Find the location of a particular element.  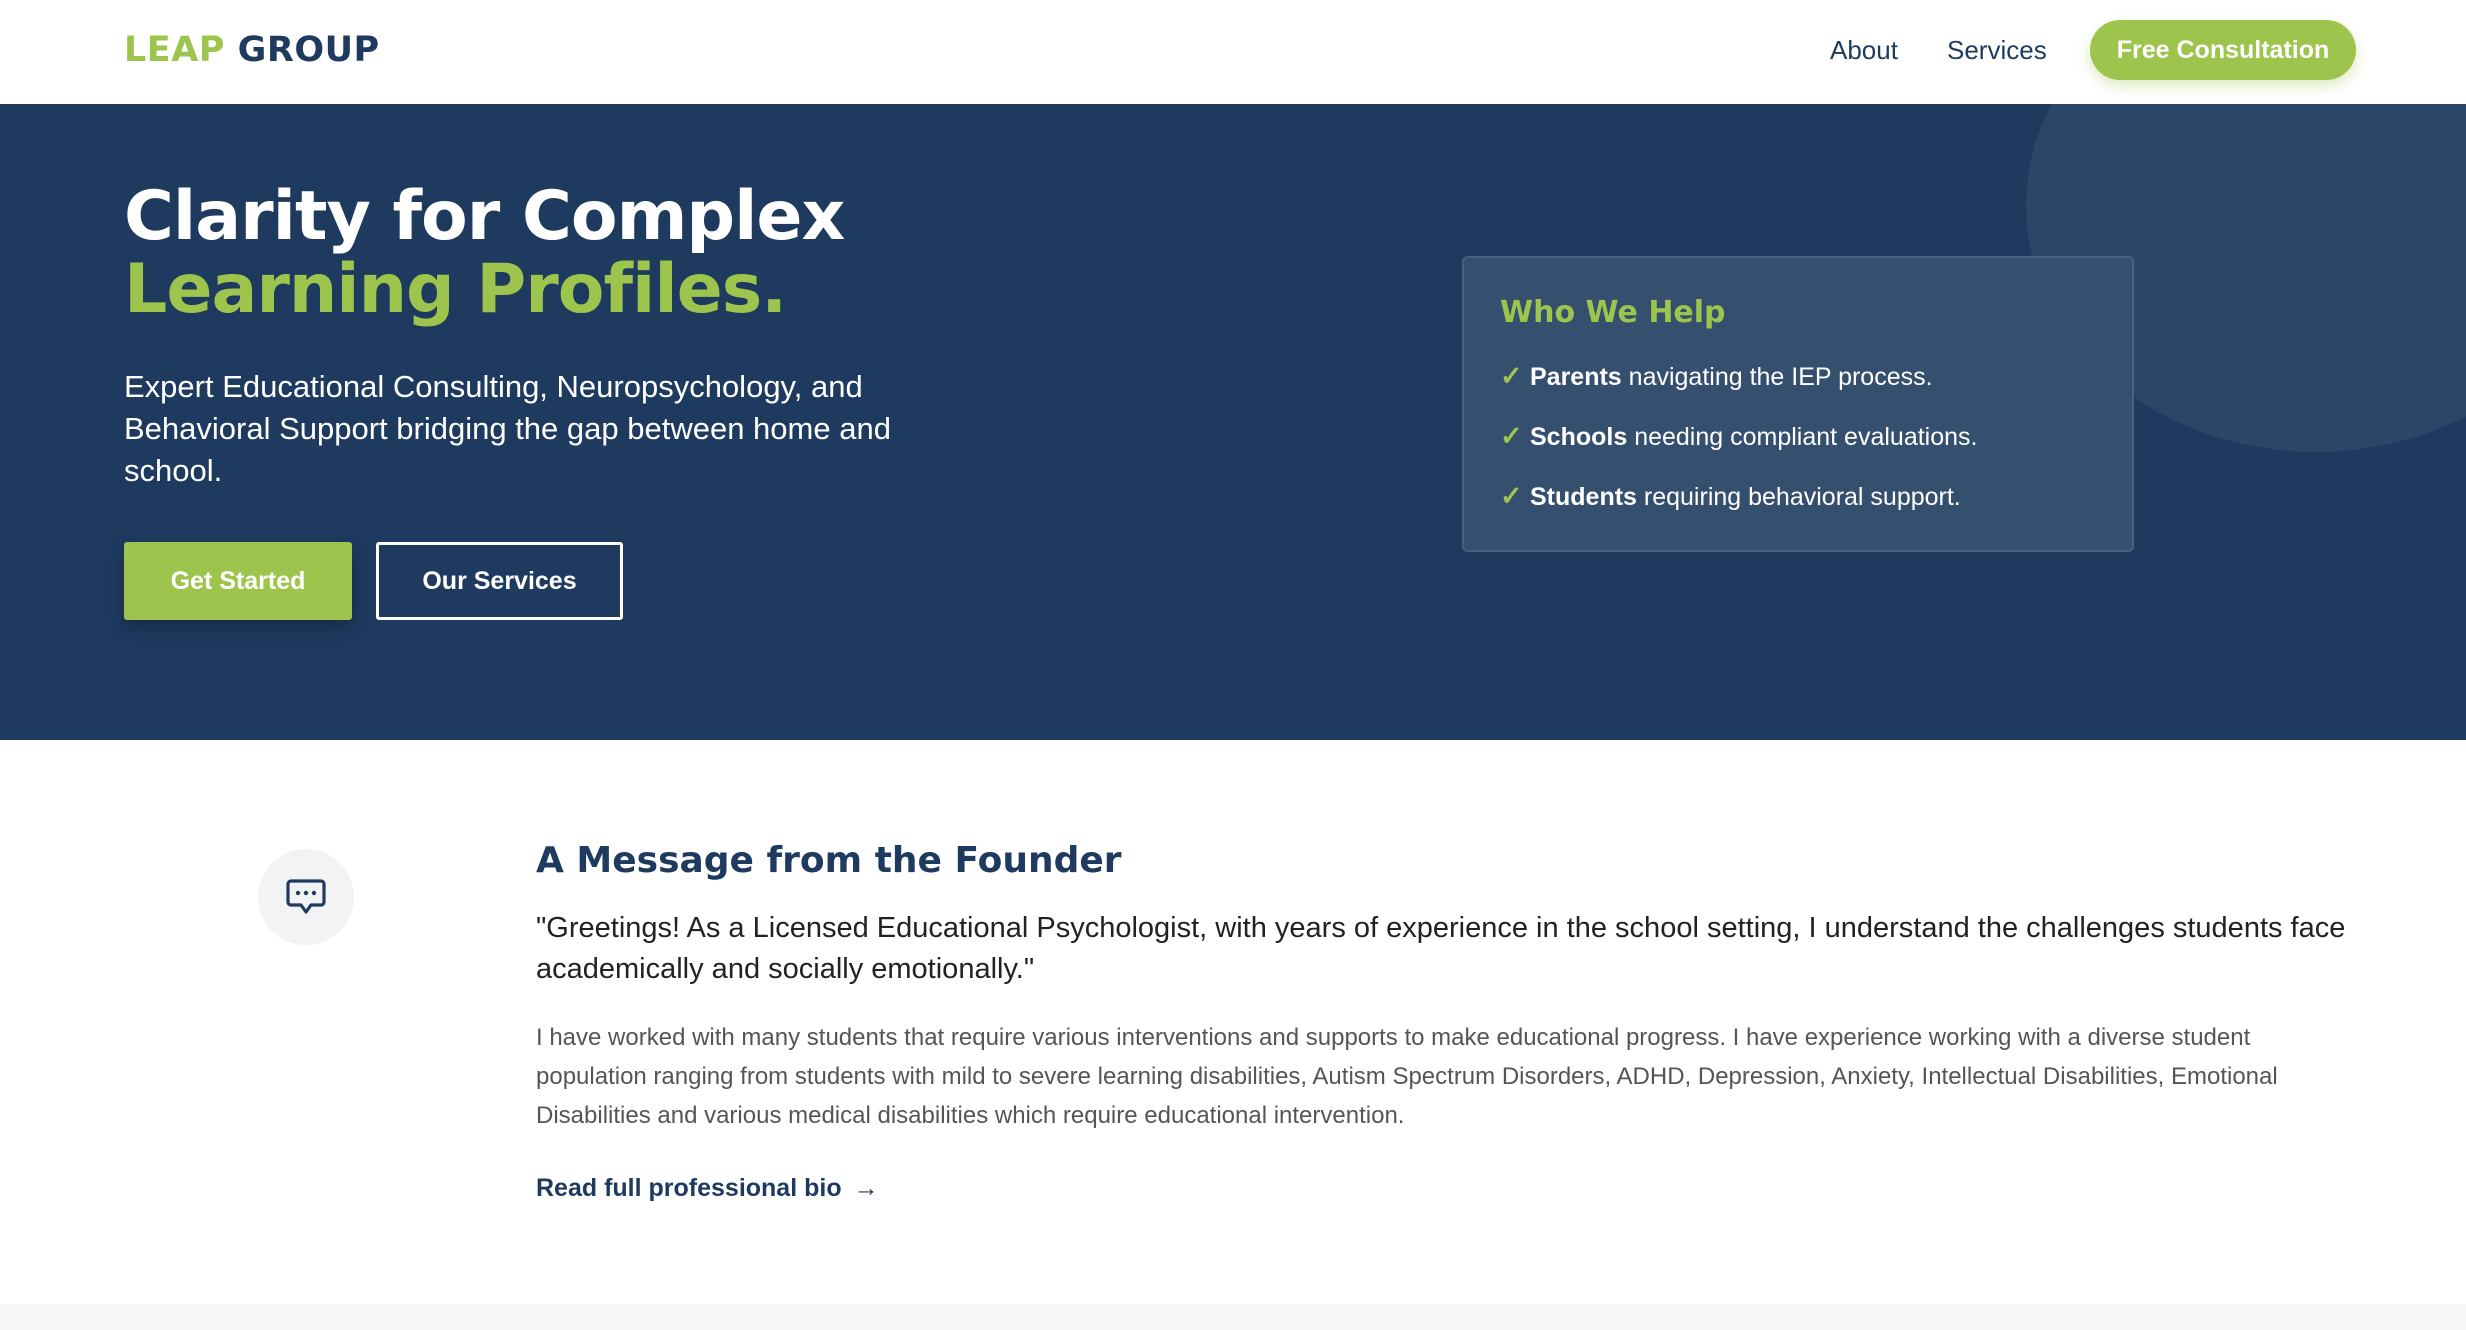

help-item-students: ✓ Students requiring behavioral support. is located at coordinates (1730, 496).